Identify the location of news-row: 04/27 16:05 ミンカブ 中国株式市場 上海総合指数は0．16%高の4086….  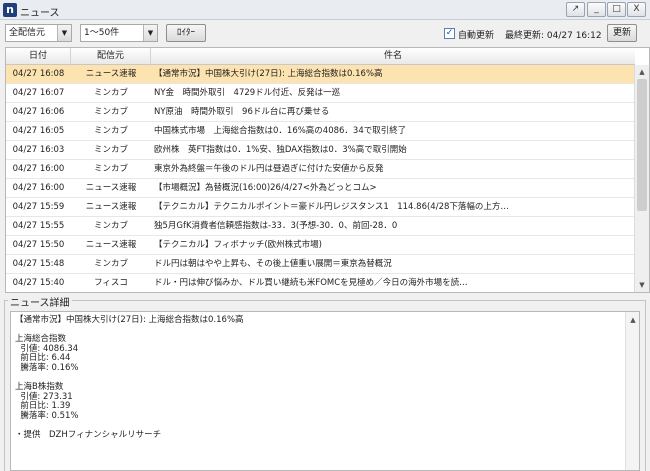
(320, 131).